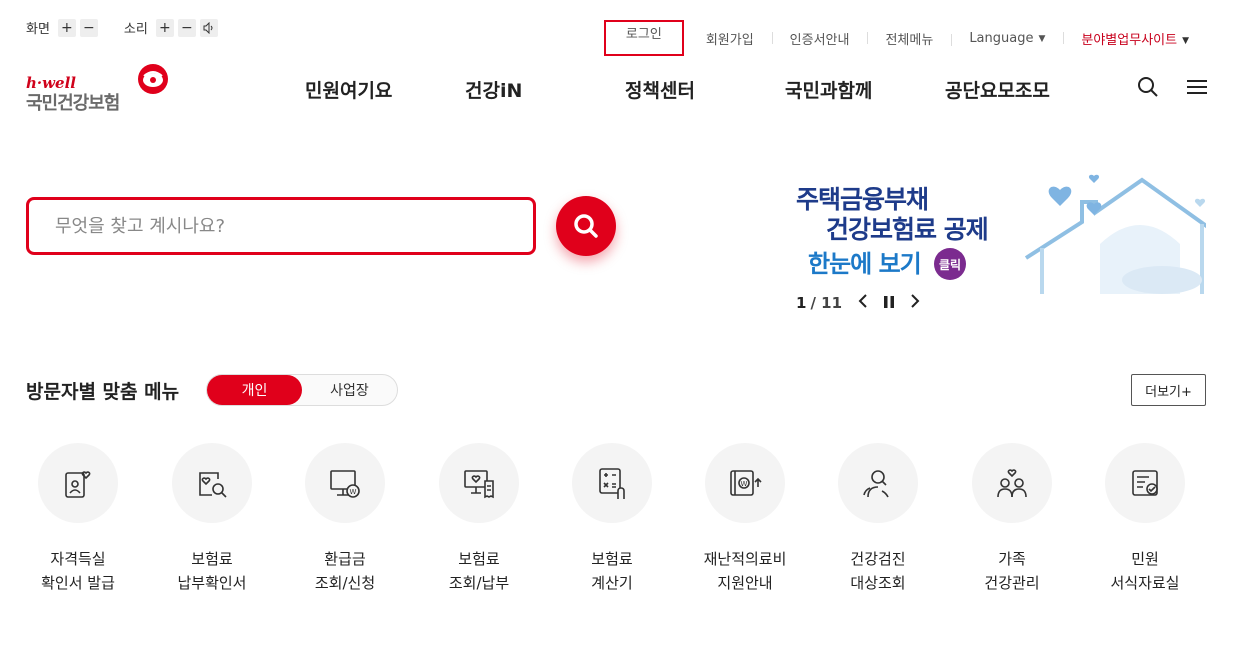 This screenshot has height=659, width=1237. I want to click on quick-menu-item: W 재난적의료비 지원안내, so click(745, 519).